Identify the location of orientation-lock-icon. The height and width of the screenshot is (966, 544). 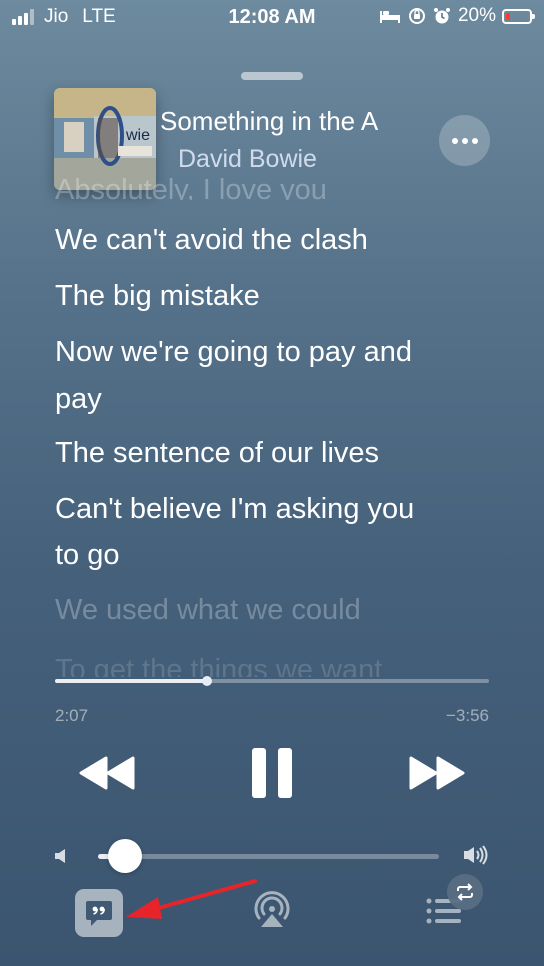
(417, 16).